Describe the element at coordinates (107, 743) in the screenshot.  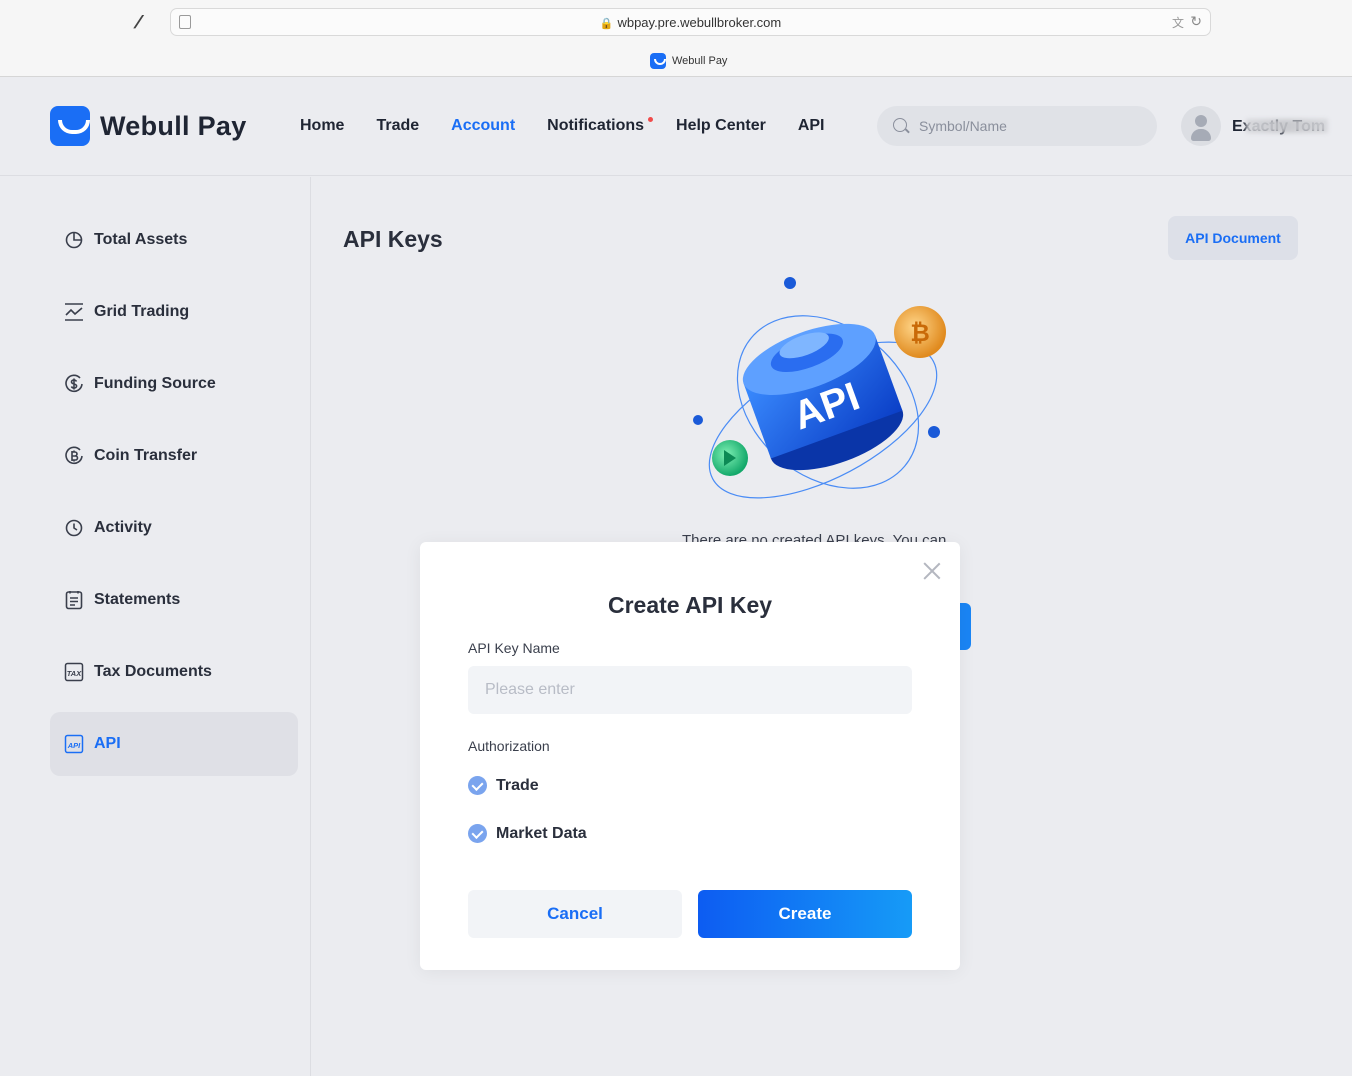
I see `sidebar-item-label: API` at that location.